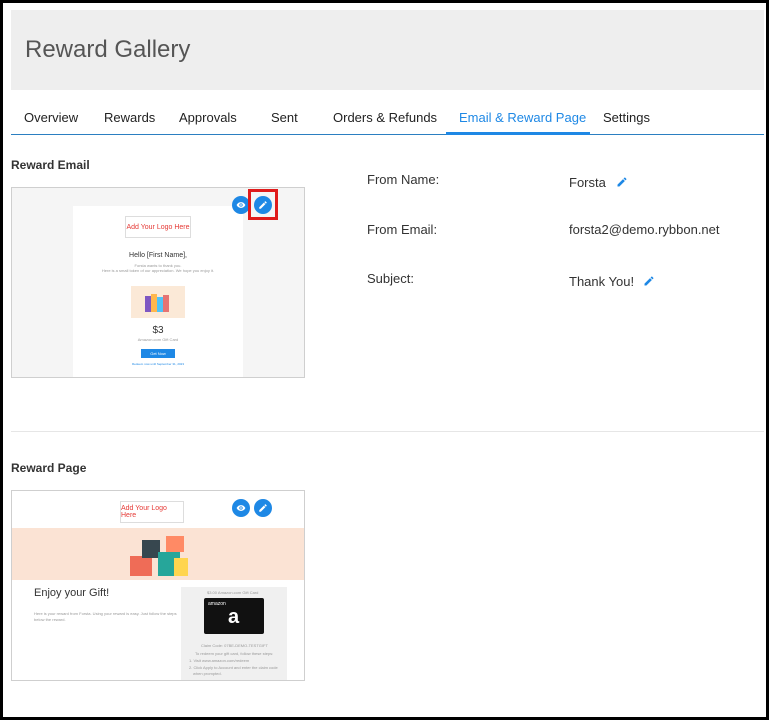 Image resolution: width=769 pixels, height=720 pixels. I want to click on tab-settings: Settings, so click(626, 117).